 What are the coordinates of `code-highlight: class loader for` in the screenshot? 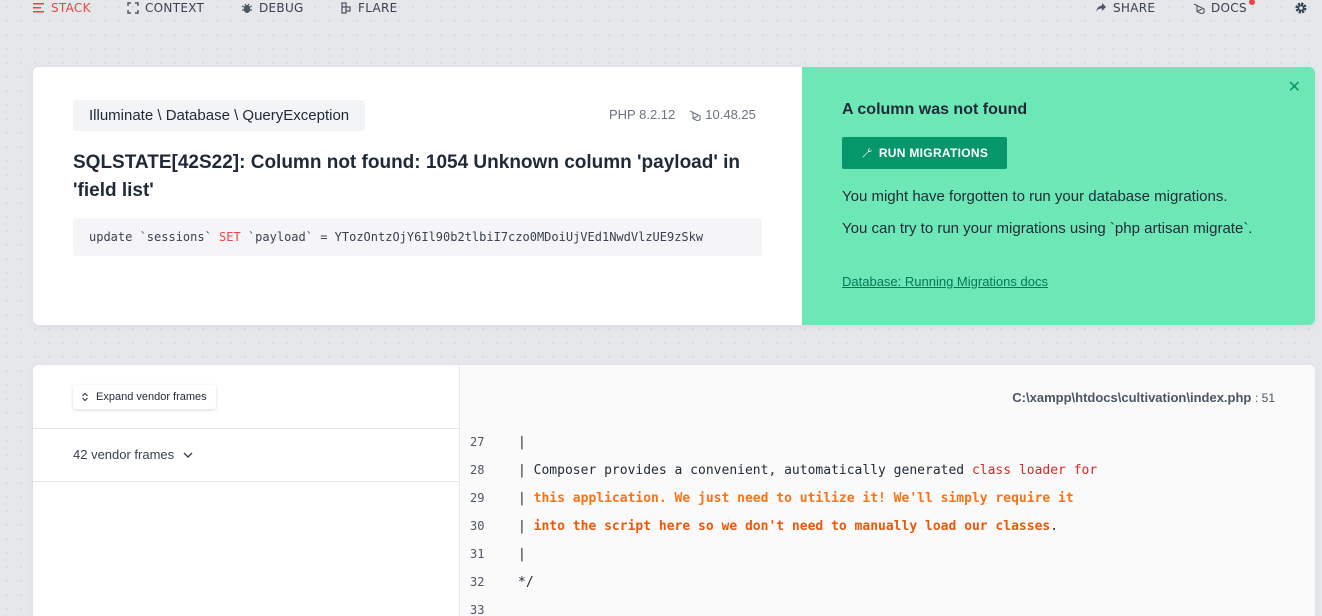 It's located at (1034, 470).